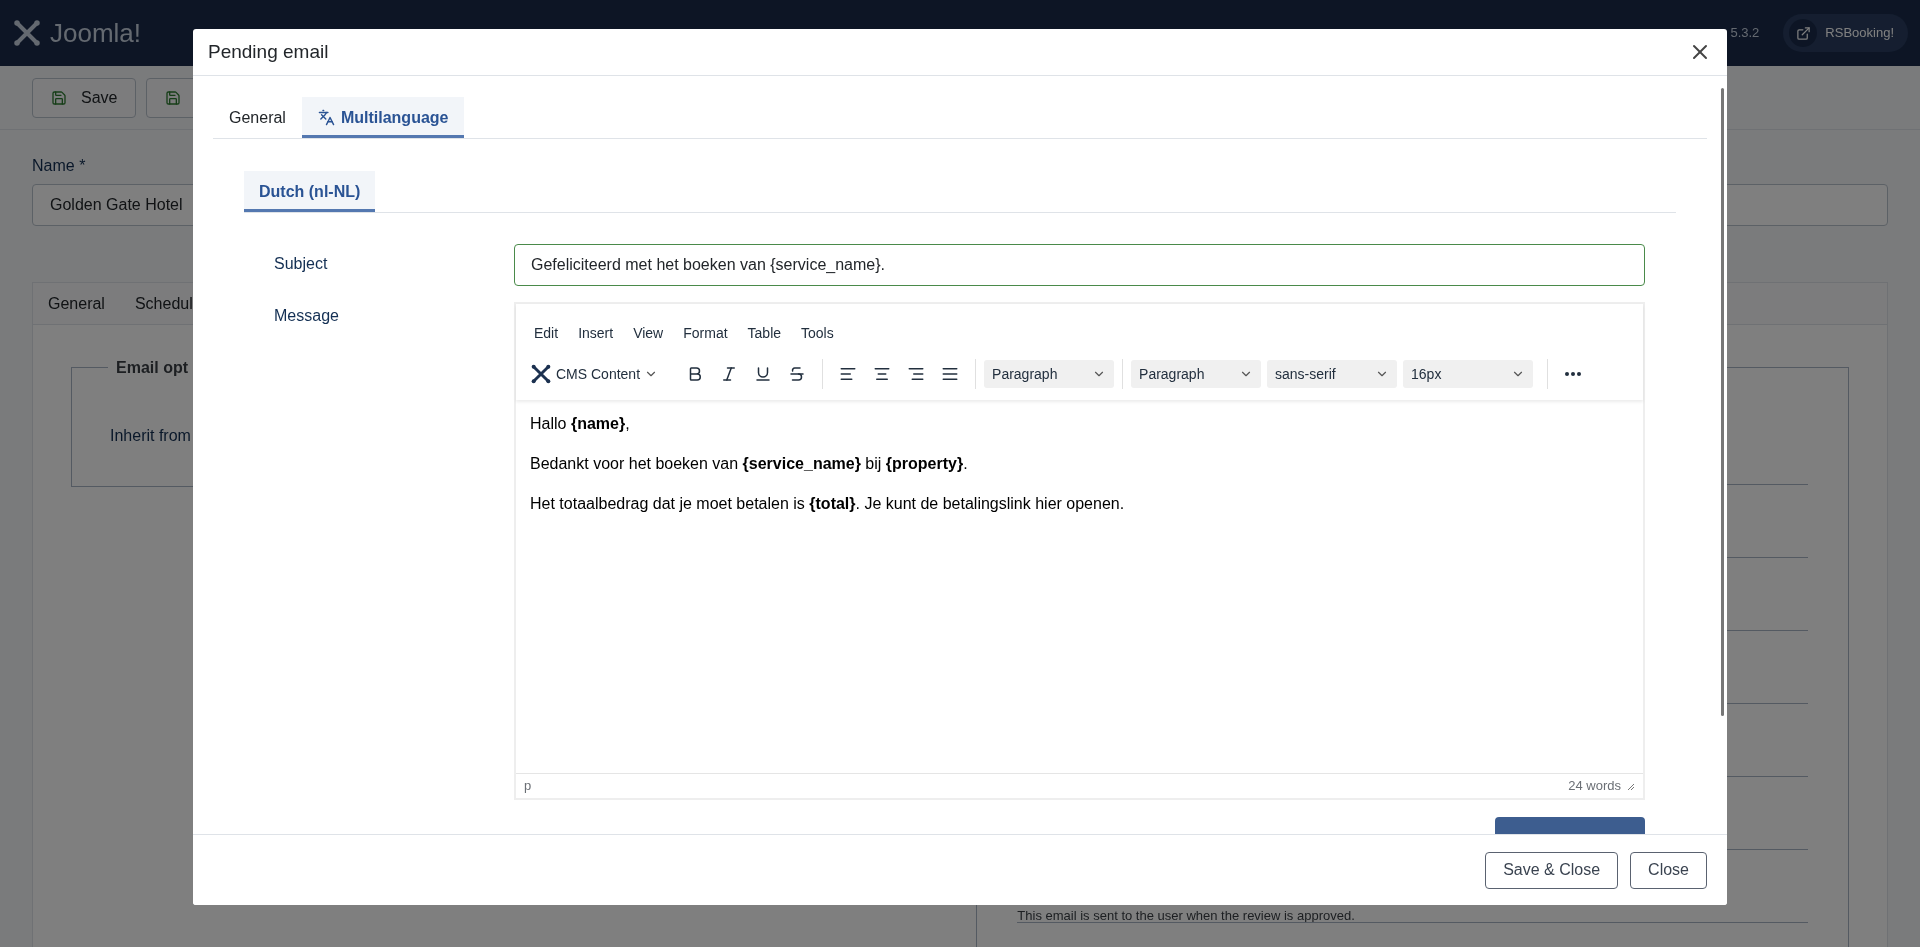 Image resolution: width=1920 pixels, height=947 pixels. Describe the element at coordinates (1745, 33) in the screenshot. I see `version-text: 5.3.2` at that location.